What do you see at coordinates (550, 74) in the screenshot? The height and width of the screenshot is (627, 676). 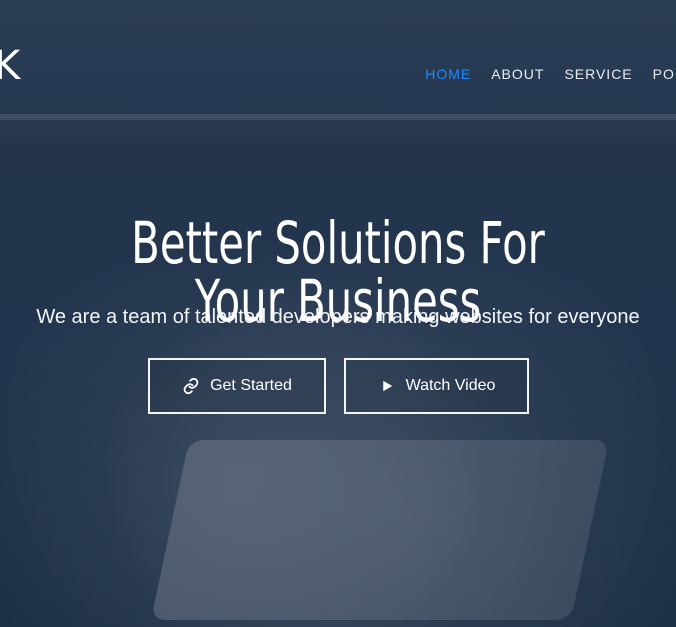 I see `main-menu: HOME ABOUT SERVICE POR` at bounding box center [550, 74].